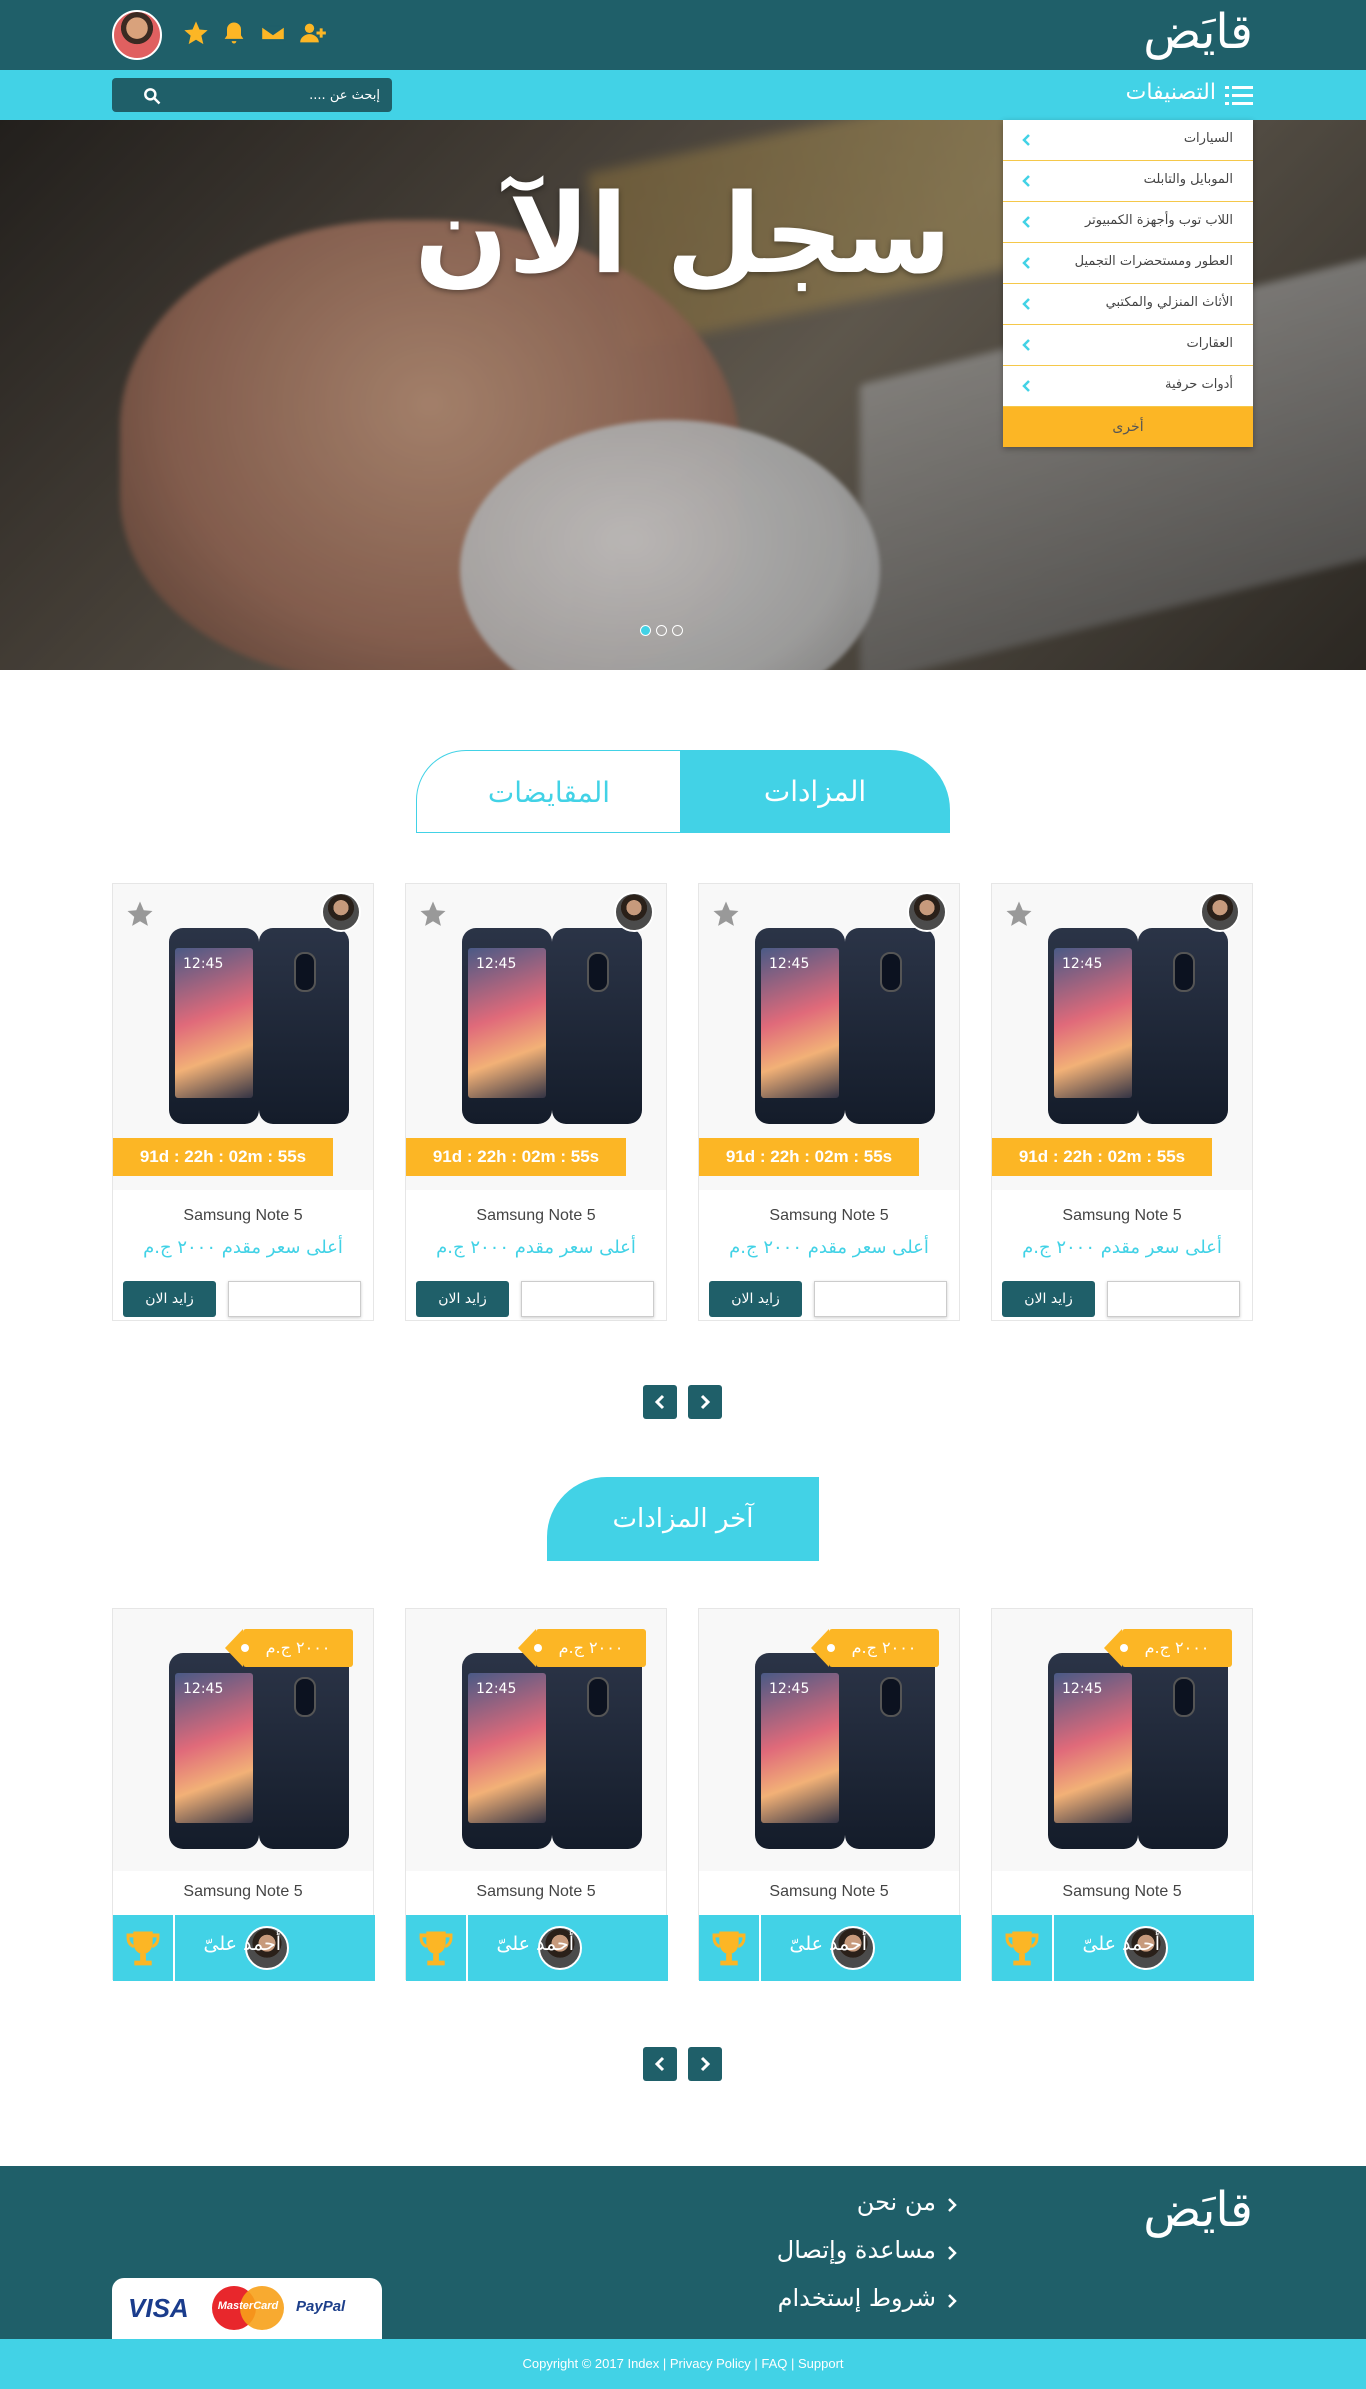  Describe the element at coordinates (856, 2250) in the screenshot. I see `footer-link-help: مساعدة وإتصال` at that location.